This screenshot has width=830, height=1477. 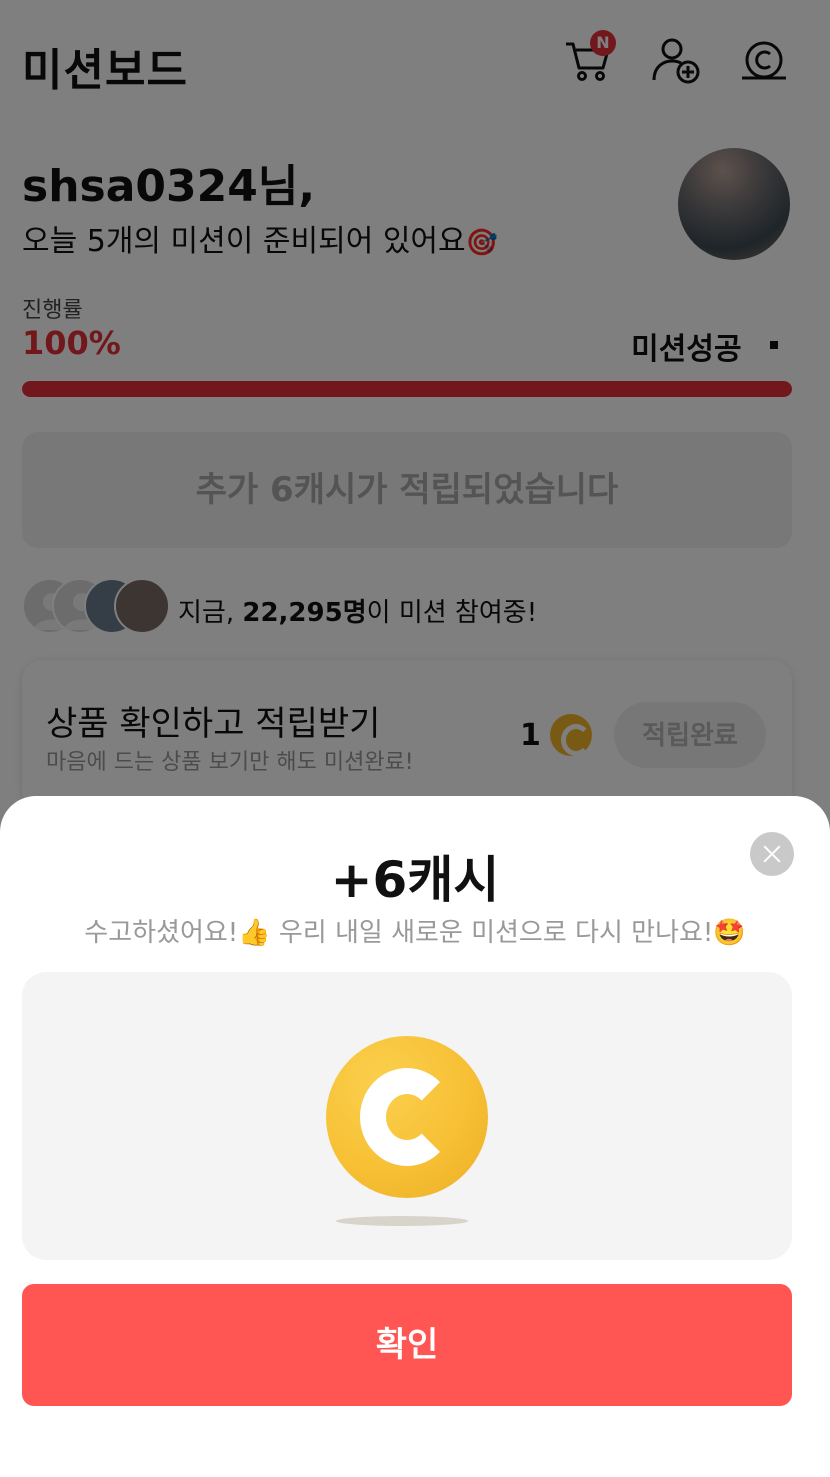 I want to click on reward-message: 수고하셨어요!👍 우리 내일 새로운 미션으로 다시 만나요!🤩, so click(x=415, y=933).